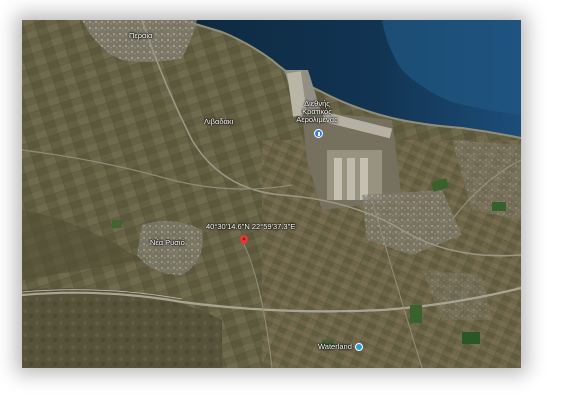 The image size is (563, 410). Describe the element at coordinates (140, 36) in the screenshot. I see `place-label-perea: Περαία` at that location.